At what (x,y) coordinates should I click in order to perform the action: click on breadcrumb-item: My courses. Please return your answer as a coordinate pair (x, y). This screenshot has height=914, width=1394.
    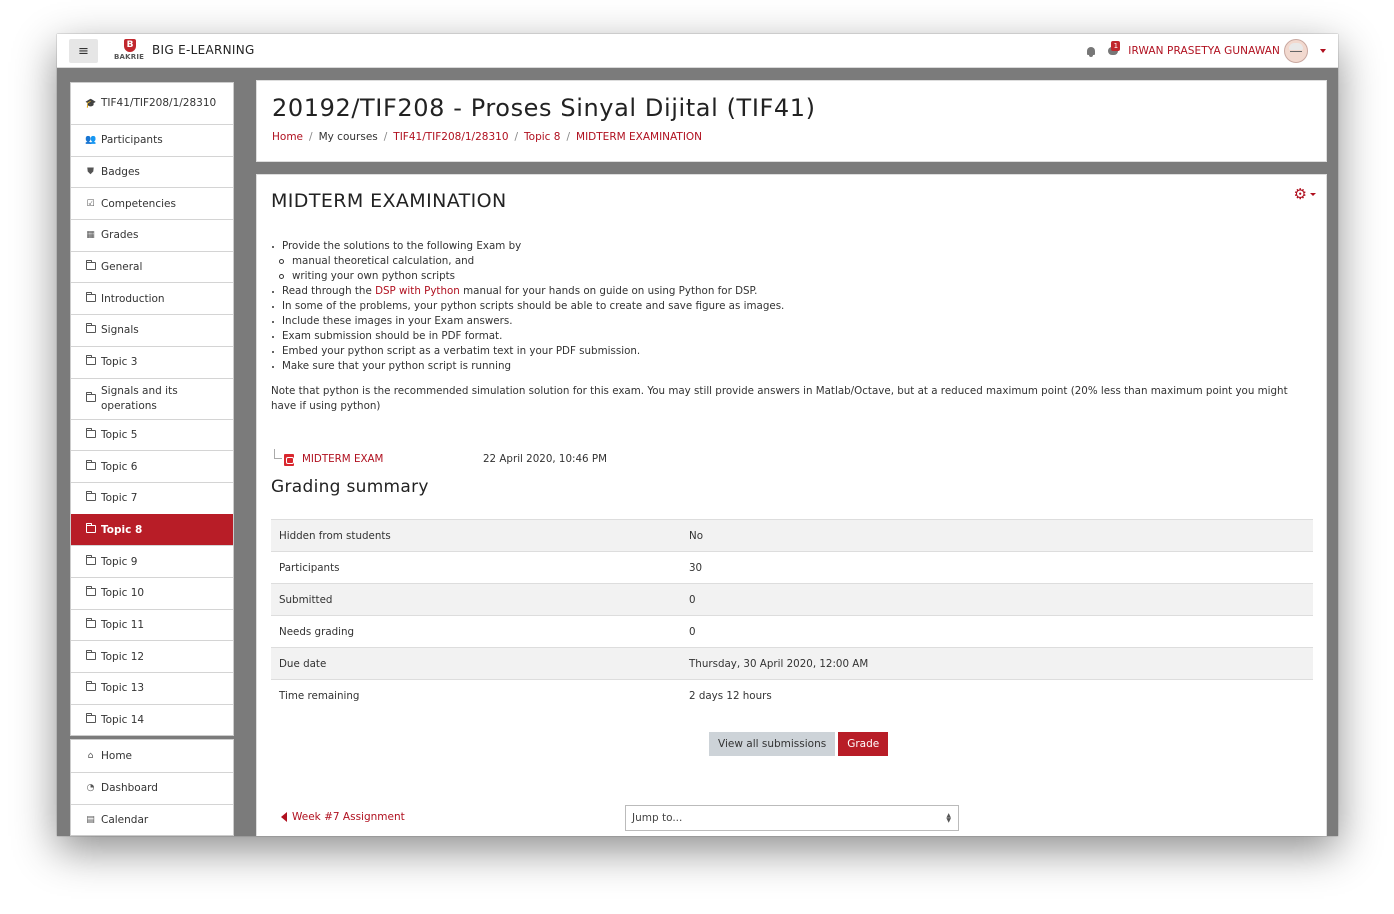
    Looking at the image, I should click on (348, 137).